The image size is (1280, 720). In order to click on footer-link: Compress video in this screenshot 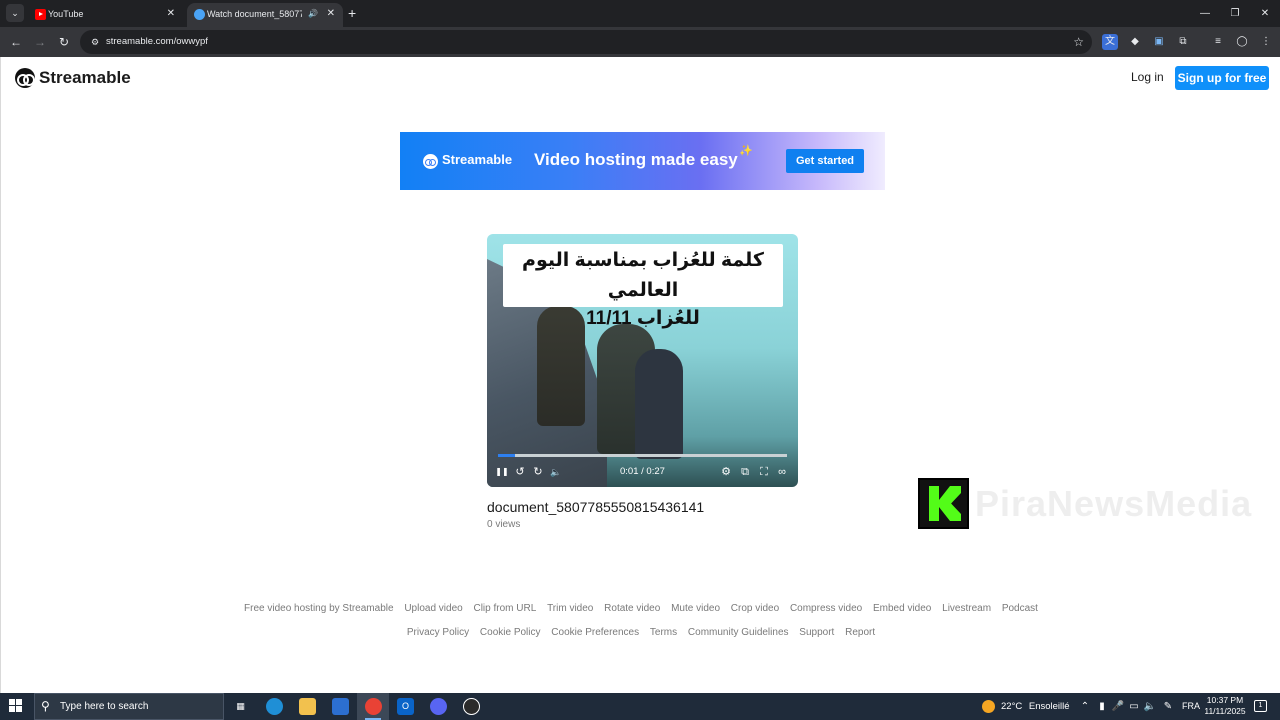, I will do `click(826, 608)`.